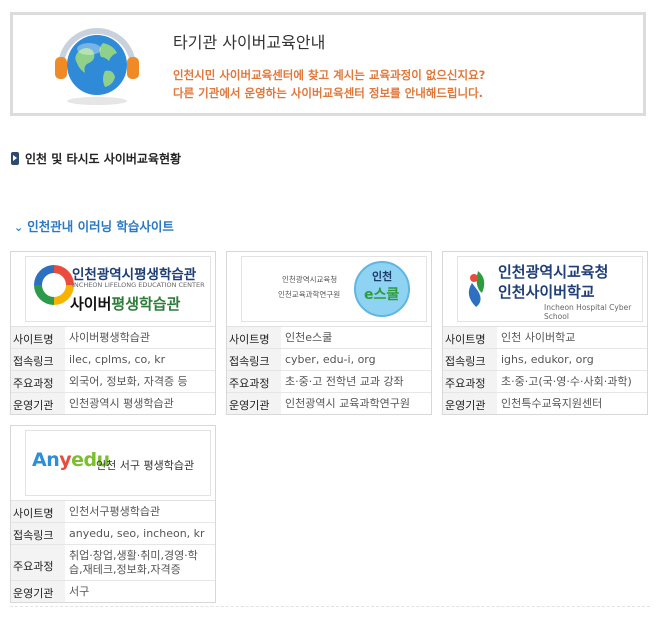 Image resolution: width=662 pixels, height=618 pixels. Describe the element at coordinates (547, 359) in the screenshot. I see `value-link: ighs, edukor, org` at that location.